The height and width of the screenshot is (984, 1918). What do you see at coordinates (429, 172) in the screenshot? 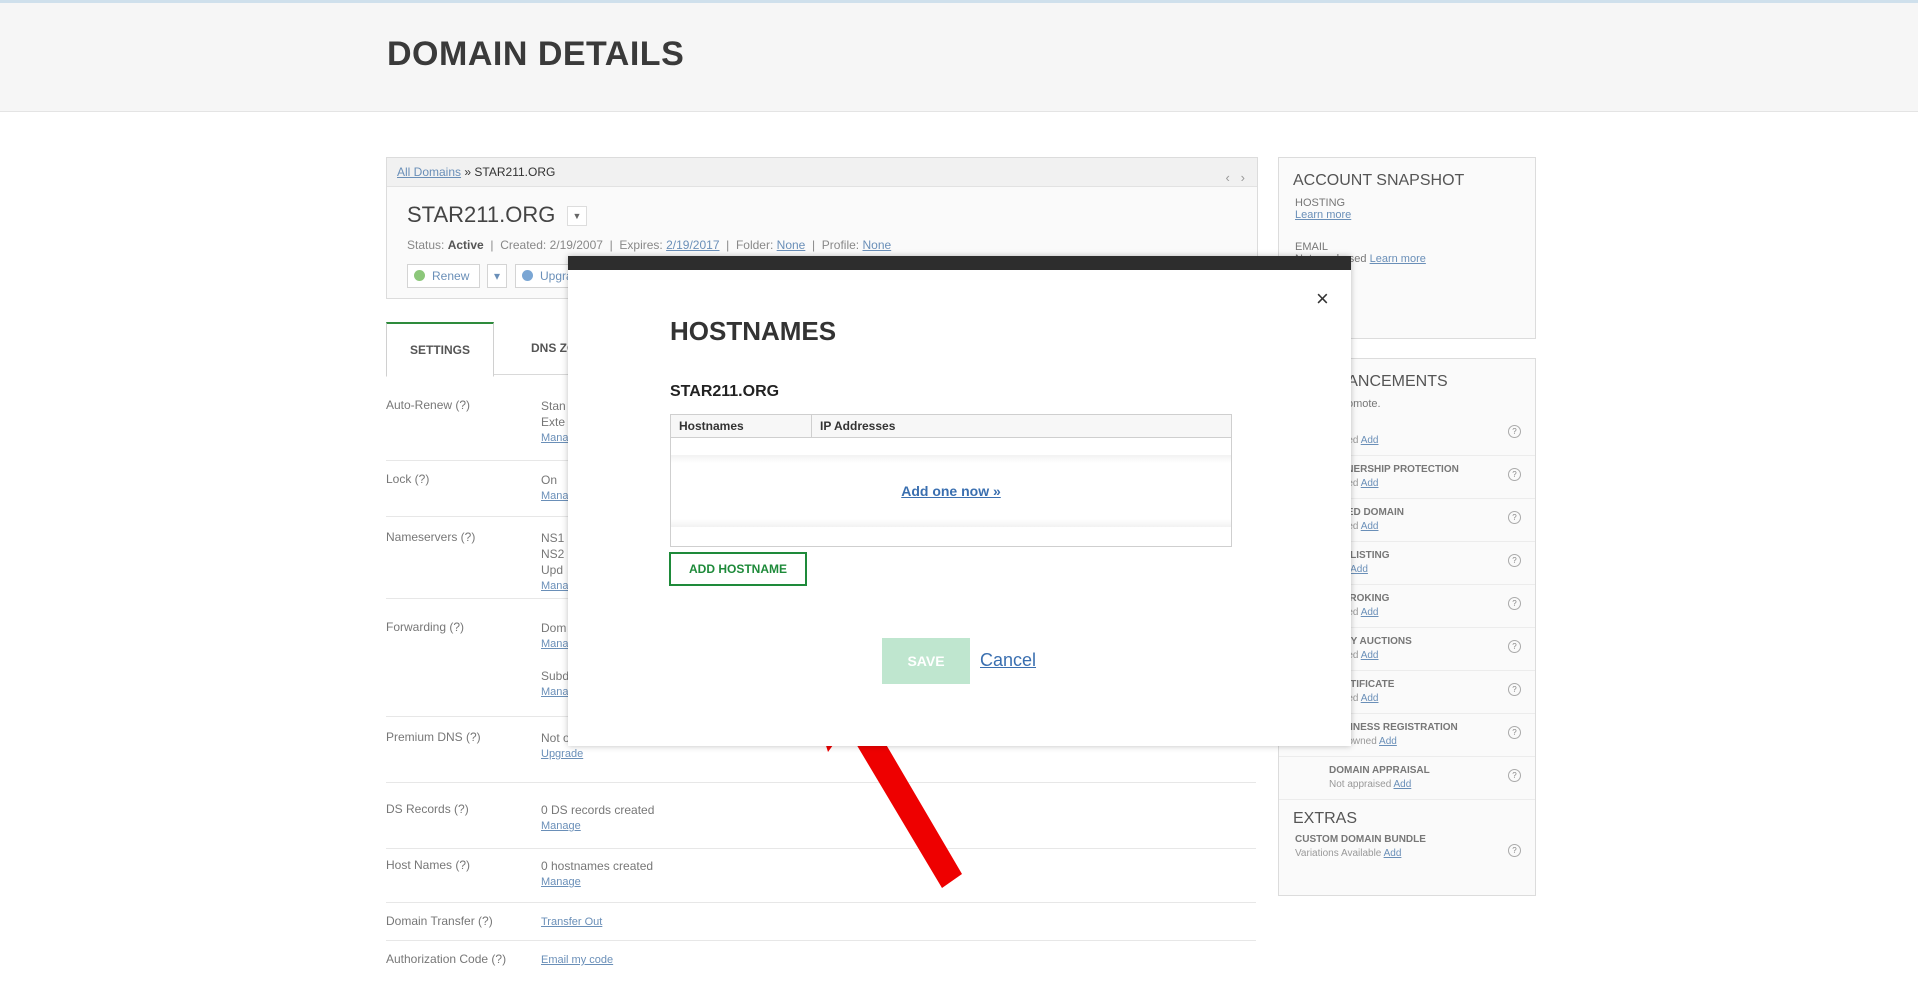
I see `breadcrumb-all-domains-link: All Domains` at bounding box center [429, 172].